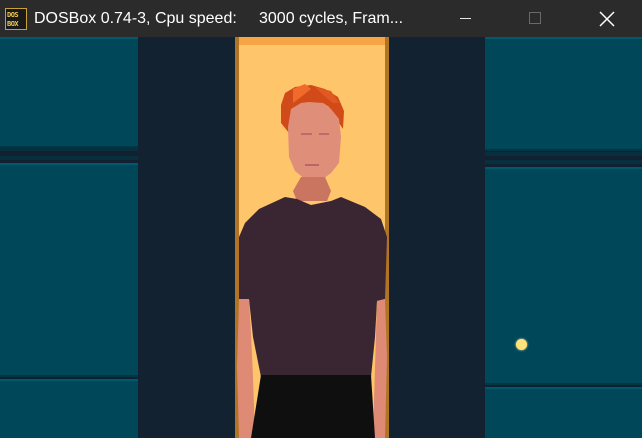 This screenshot has width=642, height=438. What do you see at coordinates (13, 15) in the screenshot?
I see `icon-text-dos: DOS` at bounding box center [13, 15].